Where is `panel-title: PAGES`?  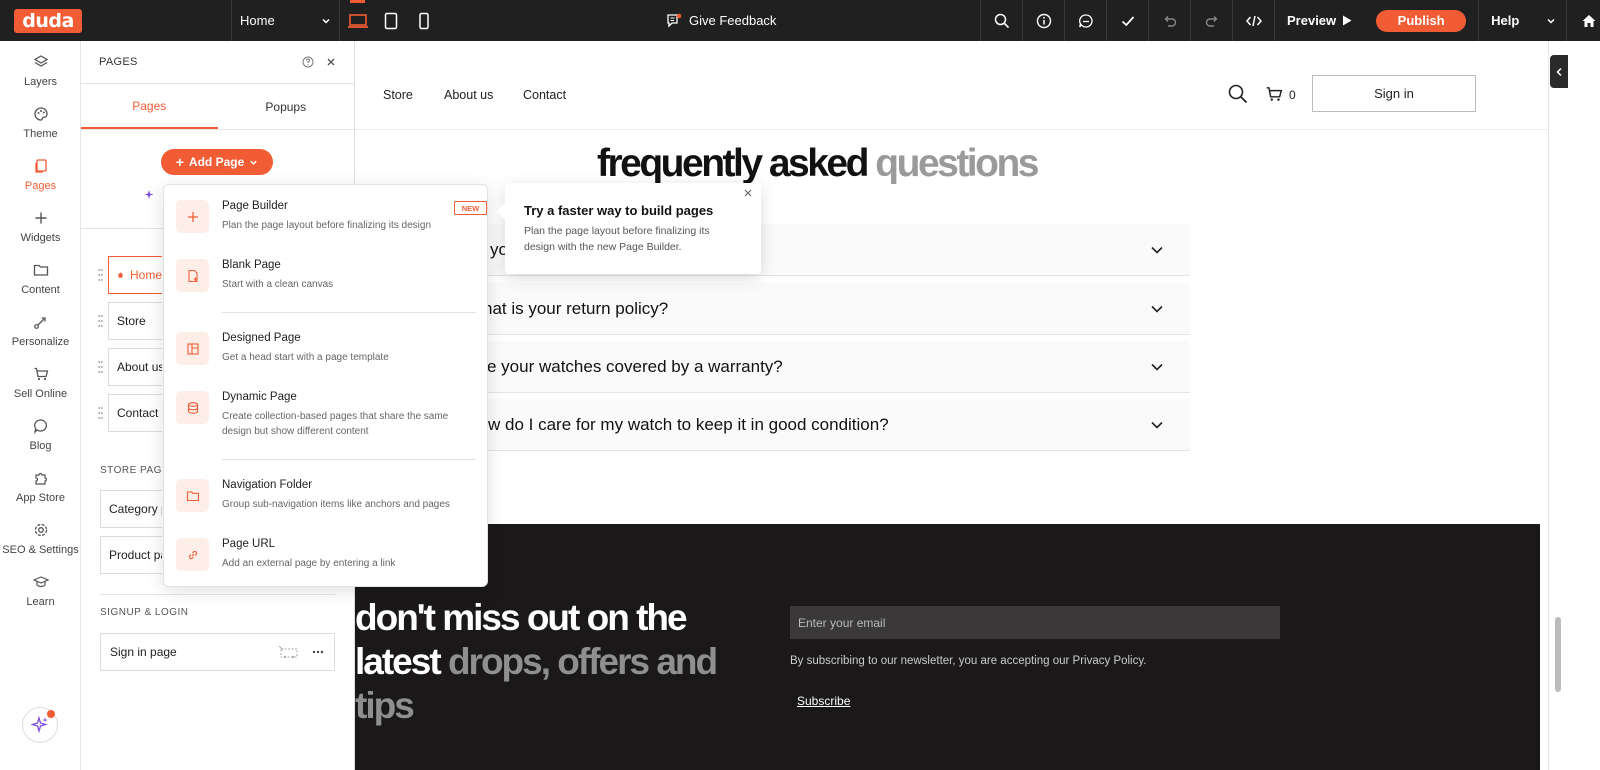 panel-title: PAGES is located at coordinates (118, 62).